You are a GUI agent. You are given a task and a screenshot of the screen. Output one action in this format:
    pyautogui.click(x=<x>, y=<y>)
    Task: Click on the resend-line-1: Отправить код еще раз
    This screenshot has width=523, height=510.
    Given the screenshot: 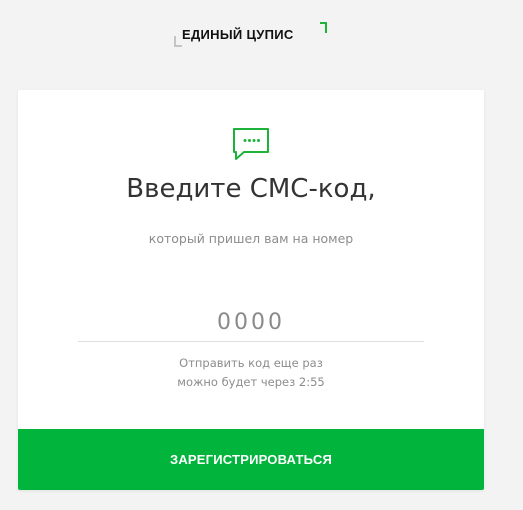 What is the action you would take?
    pyautogui.click(x=251, y=363)
    